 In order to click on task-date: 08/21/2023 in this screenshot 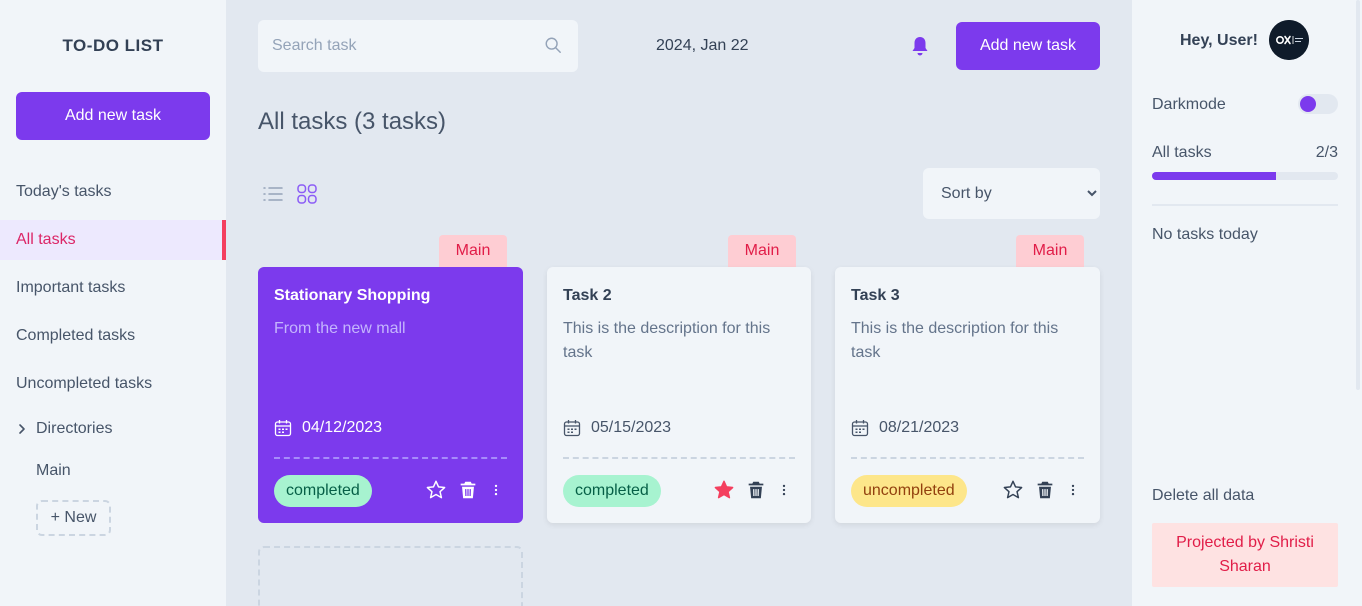, I will do `click(905, 428)`.